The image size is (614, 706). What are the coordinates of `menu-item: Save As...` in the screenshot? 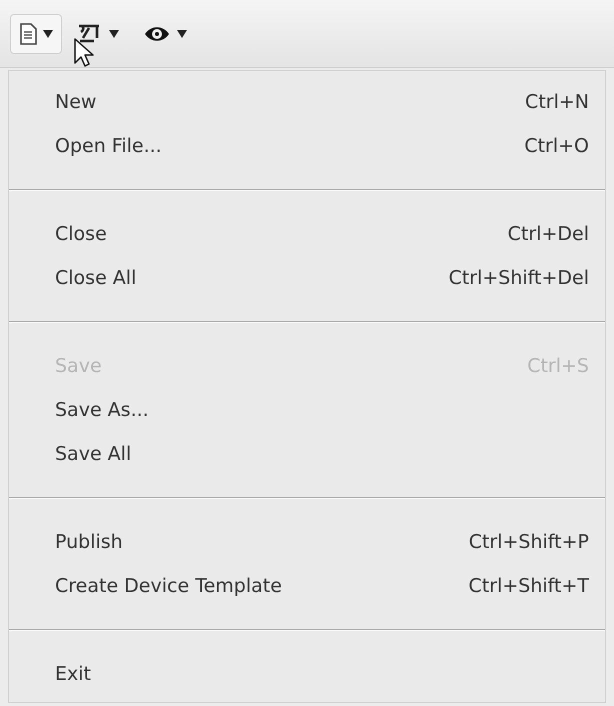 It's located at (307, 410).